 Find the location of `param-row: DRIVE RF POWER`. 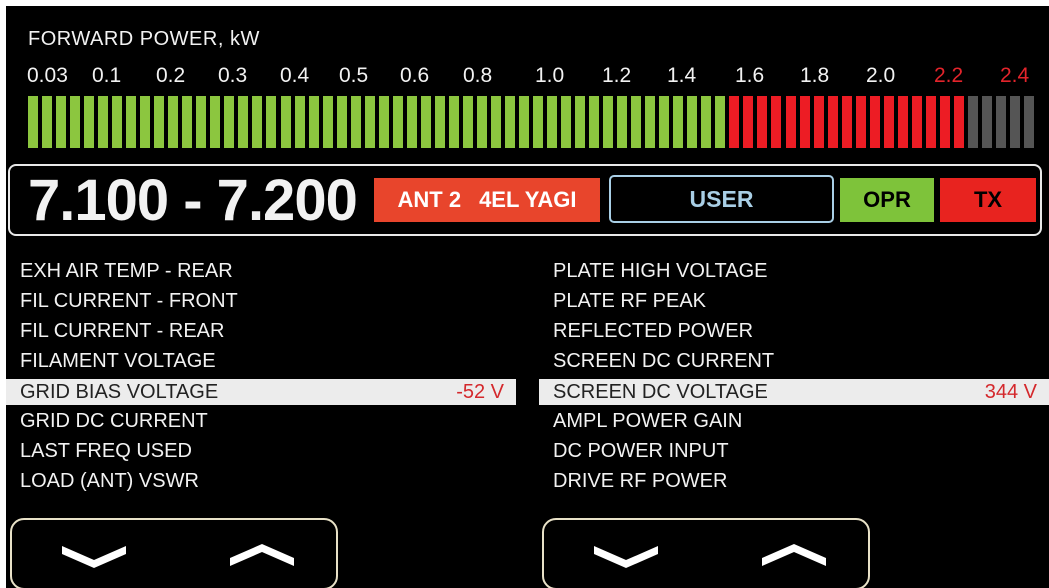

param-row: DRIVE RF POWER is located at coordinates (794, 481).